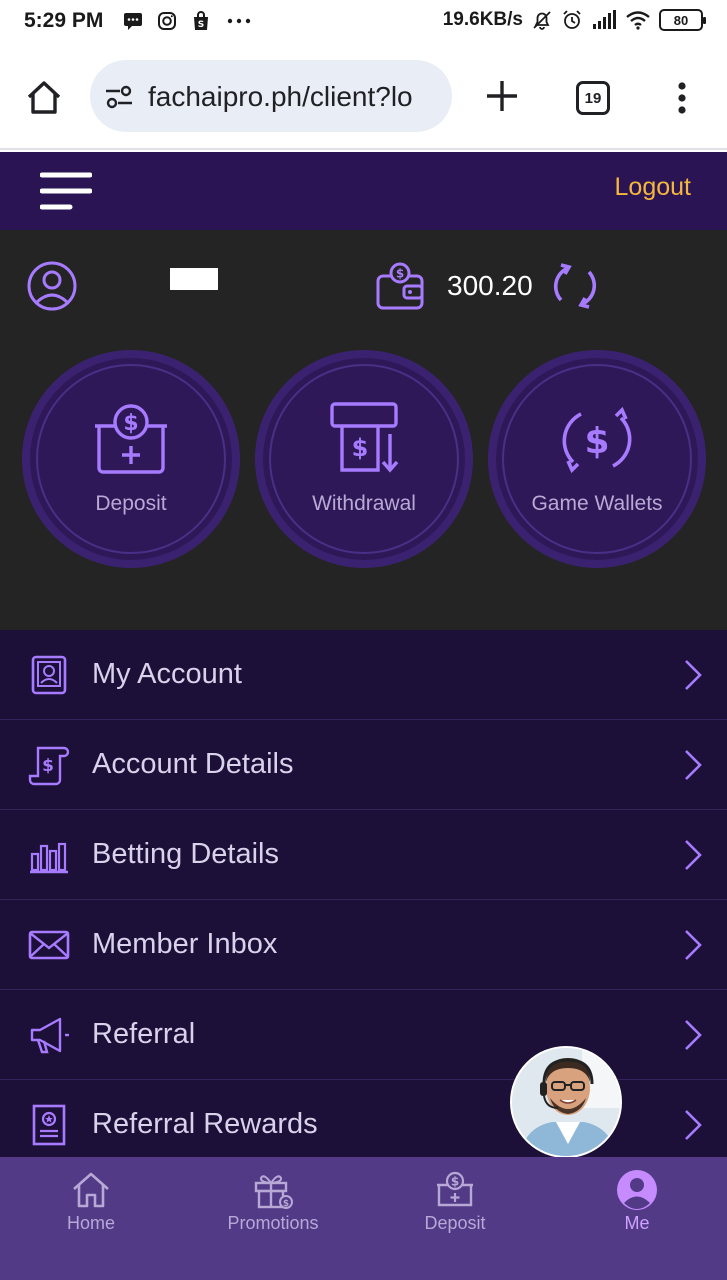 This screenshot has height=1280, width=727. I want to click on nav-label: Deposit, so click(455, 1223).